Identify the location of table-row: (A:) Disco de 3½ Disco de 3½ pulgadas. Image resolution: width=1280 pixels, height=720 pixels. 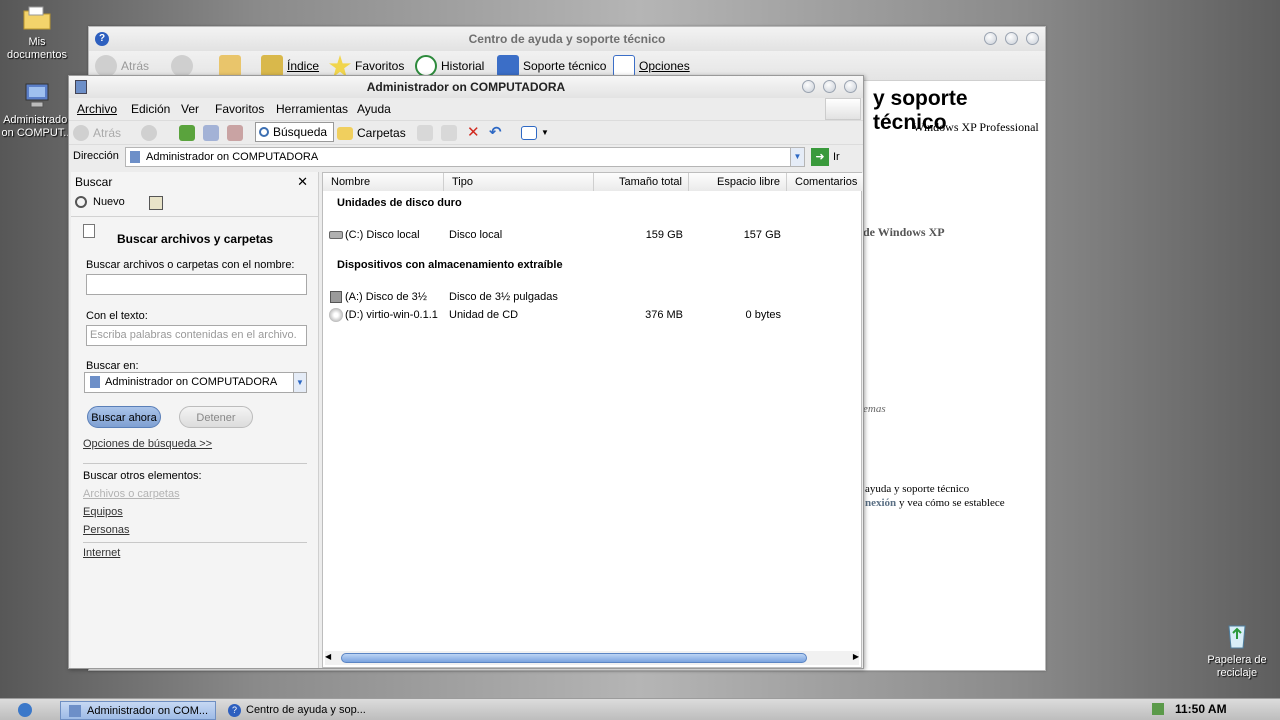
(592, 297).